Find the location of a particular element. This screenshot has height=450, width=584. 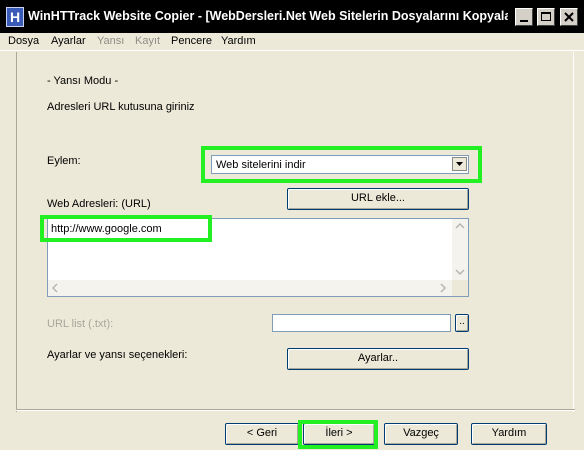

scroll-corner is located at coordinates (460, 288).